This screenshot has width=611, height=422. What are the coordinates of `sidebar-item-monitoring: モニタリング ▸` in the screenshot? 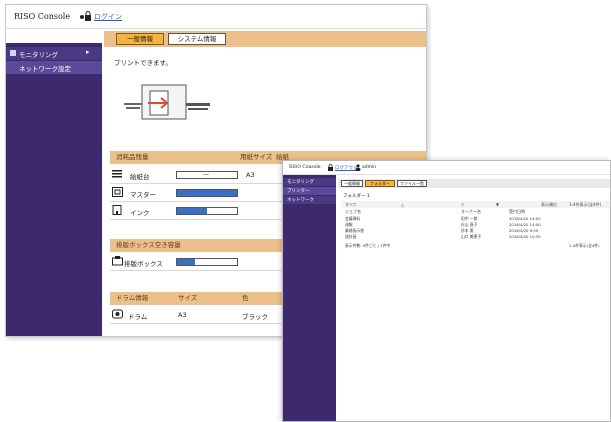 It's located at (54, 53).